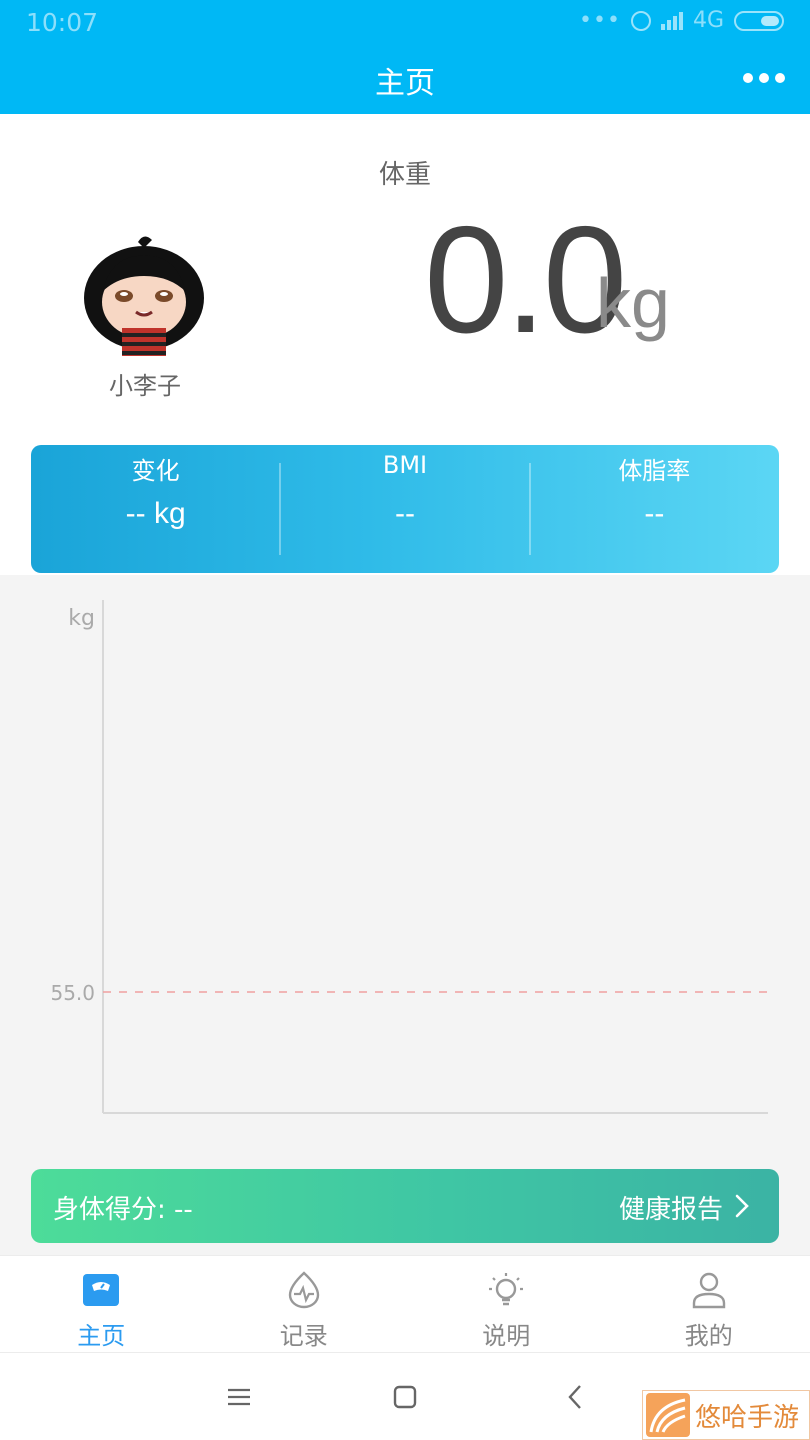  What do you see at coordinates (575, 1397) in the screenshot?
I see `back-icon` at bounding box center [575, 1397].